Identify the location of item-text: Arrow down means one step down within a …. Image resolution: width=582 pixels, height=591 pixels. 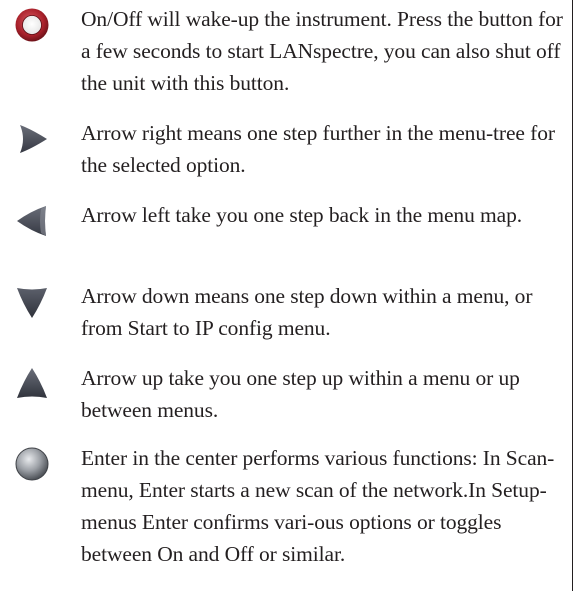
(307, 312).